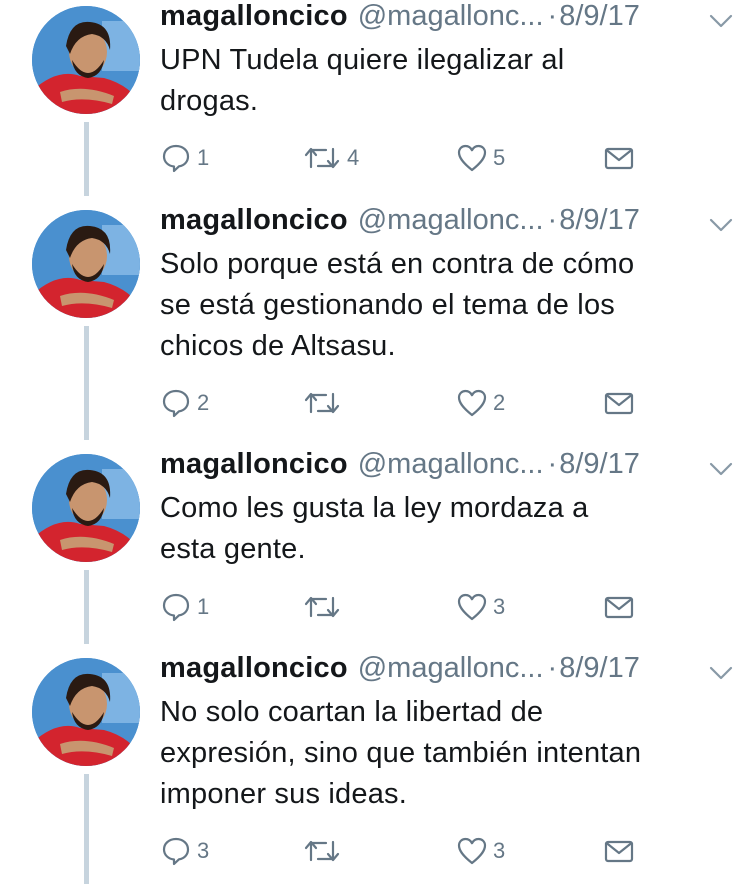 This screenshot has width=750, height=884. I want to click on reply-count: 3, so click(203, 850).